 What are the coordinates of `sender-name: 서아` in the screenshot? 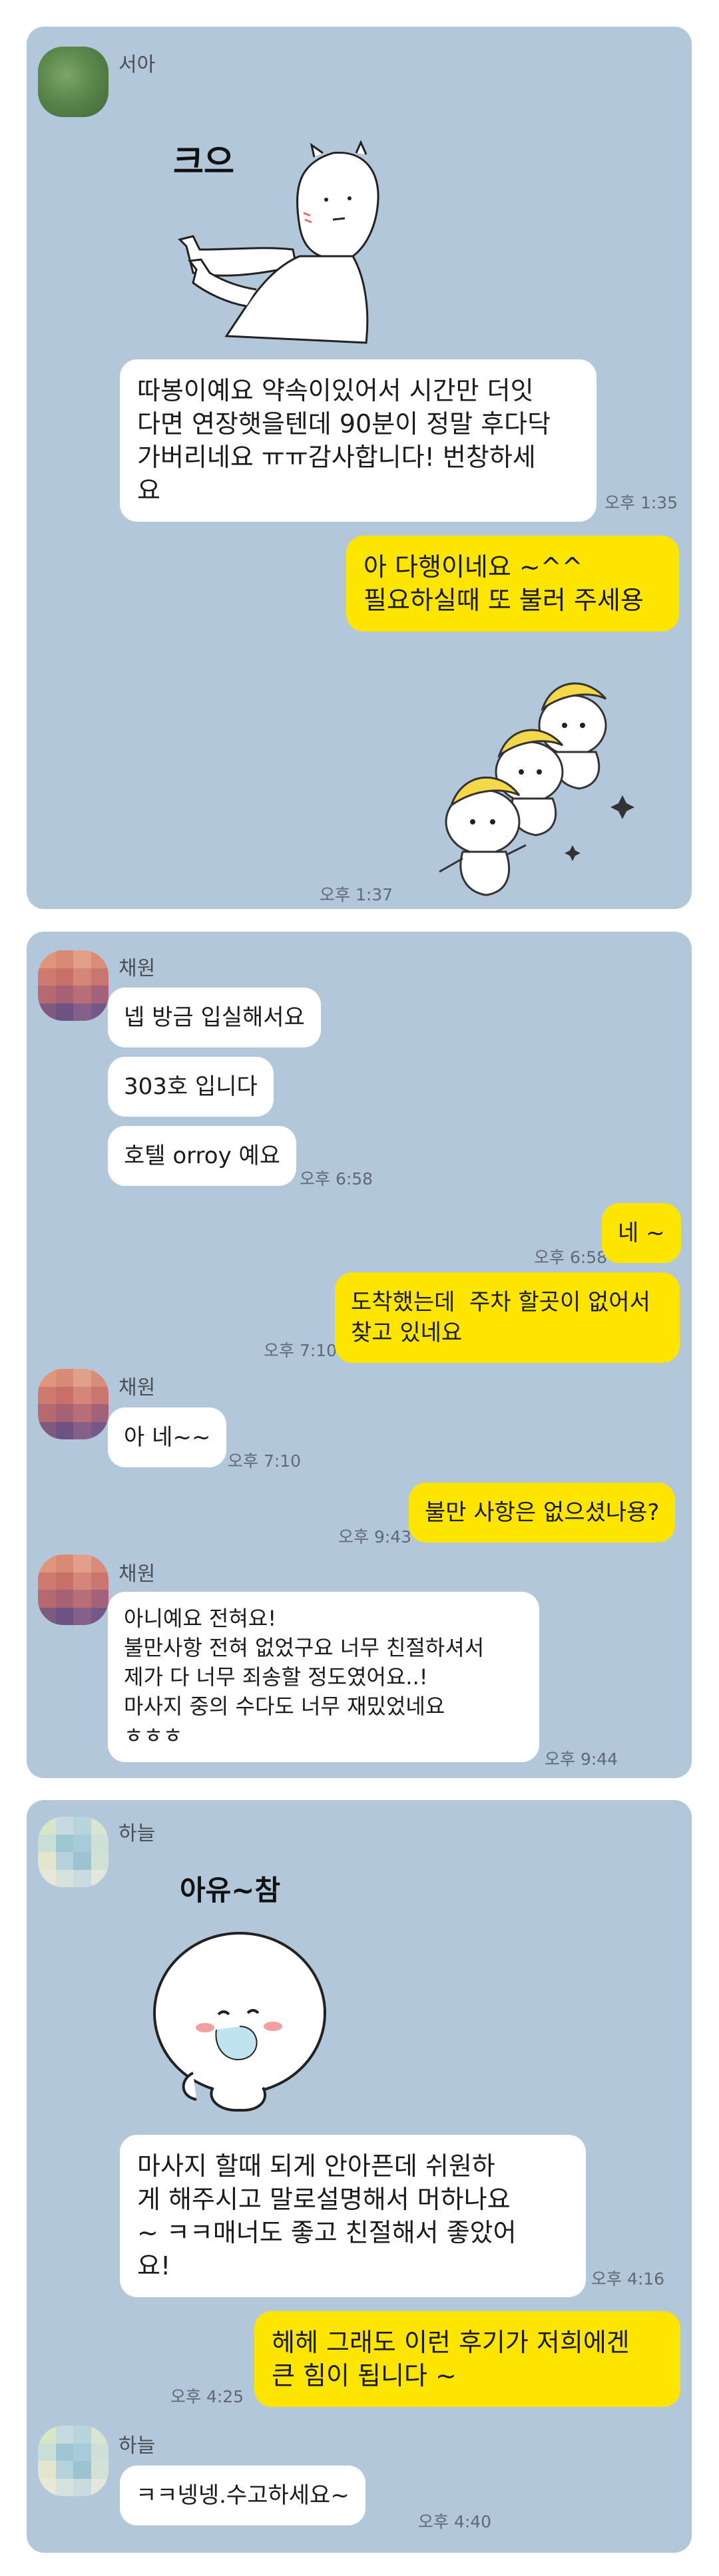 It's located at (137, 65).